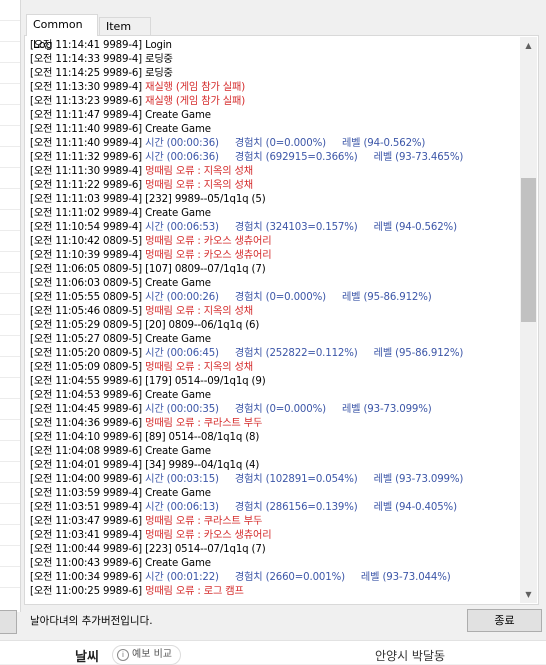 This screenshot has width=546, height=665. Describe the element at coordinates (205, 269) in the screenshot. I see `log-message: [107] 0809--07/1q1q (7)` at that location.